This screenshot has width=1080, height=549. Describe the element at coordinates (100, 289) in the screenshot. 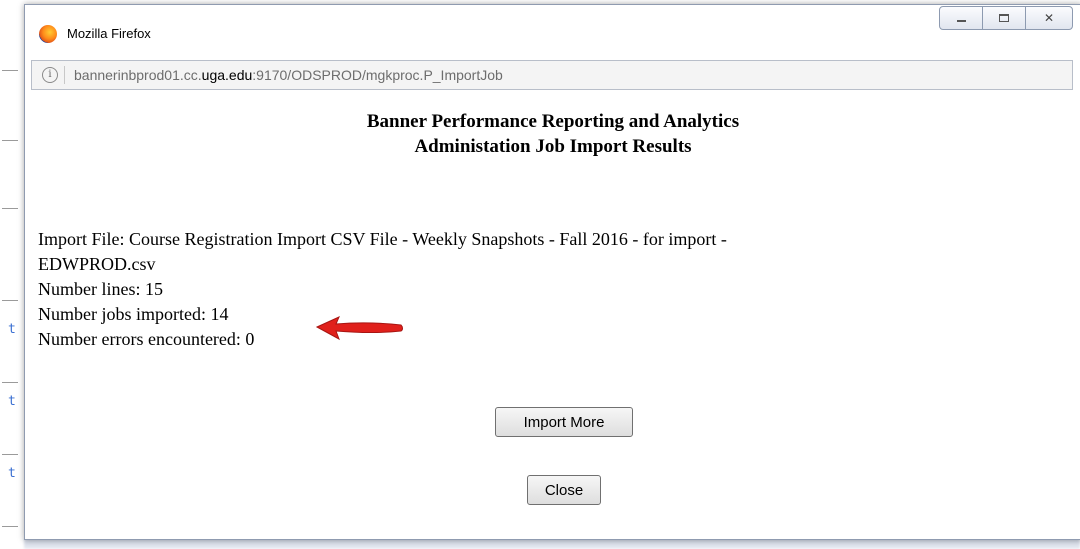

I see `number-lines: Number lines: 15` at that location.